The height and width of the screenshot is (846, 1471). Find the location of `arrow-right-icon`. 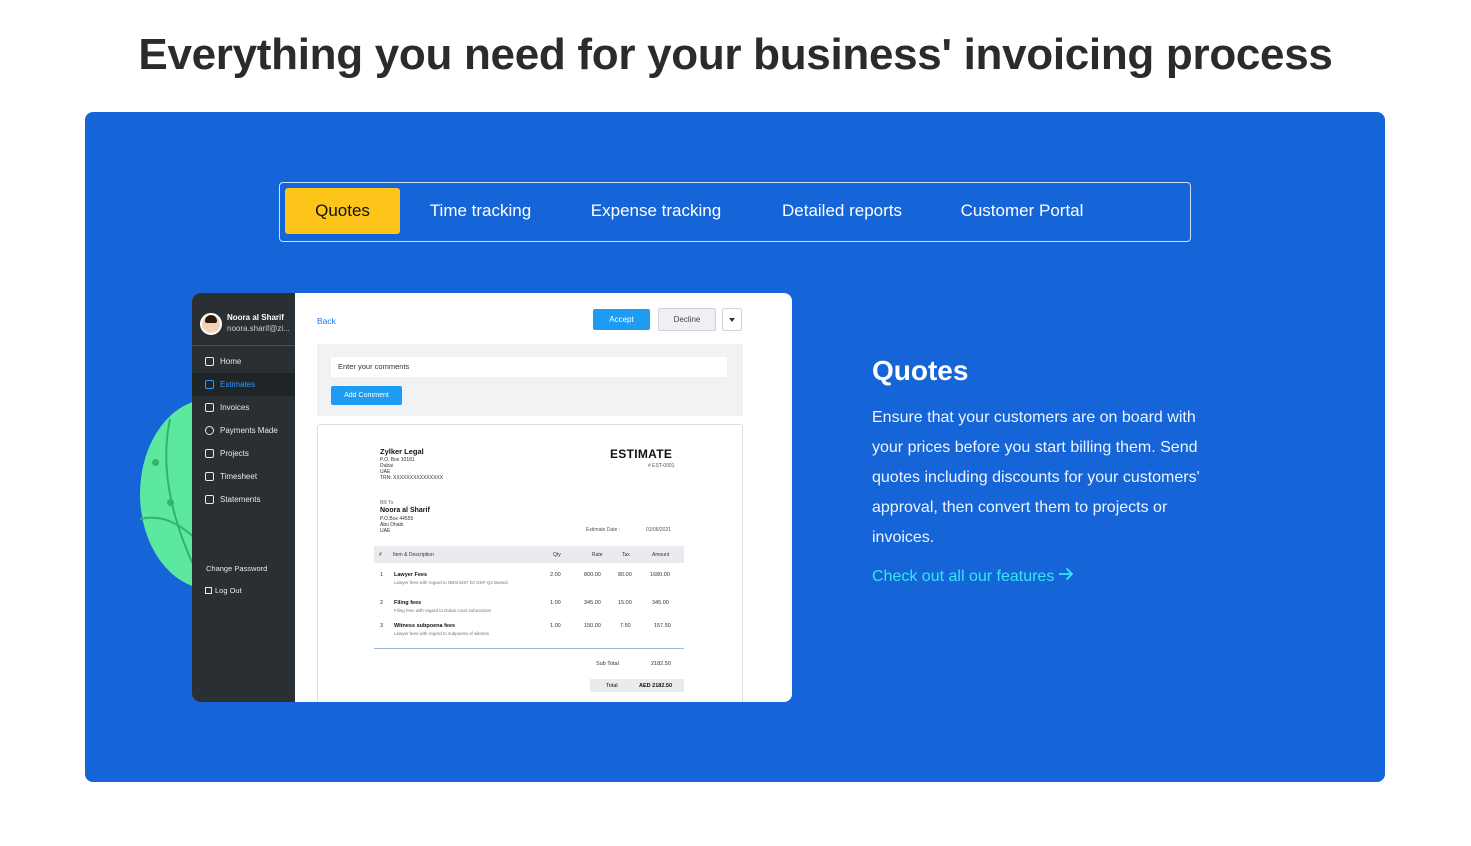

arrow-right-icon is located at coordinates (1066, 576).